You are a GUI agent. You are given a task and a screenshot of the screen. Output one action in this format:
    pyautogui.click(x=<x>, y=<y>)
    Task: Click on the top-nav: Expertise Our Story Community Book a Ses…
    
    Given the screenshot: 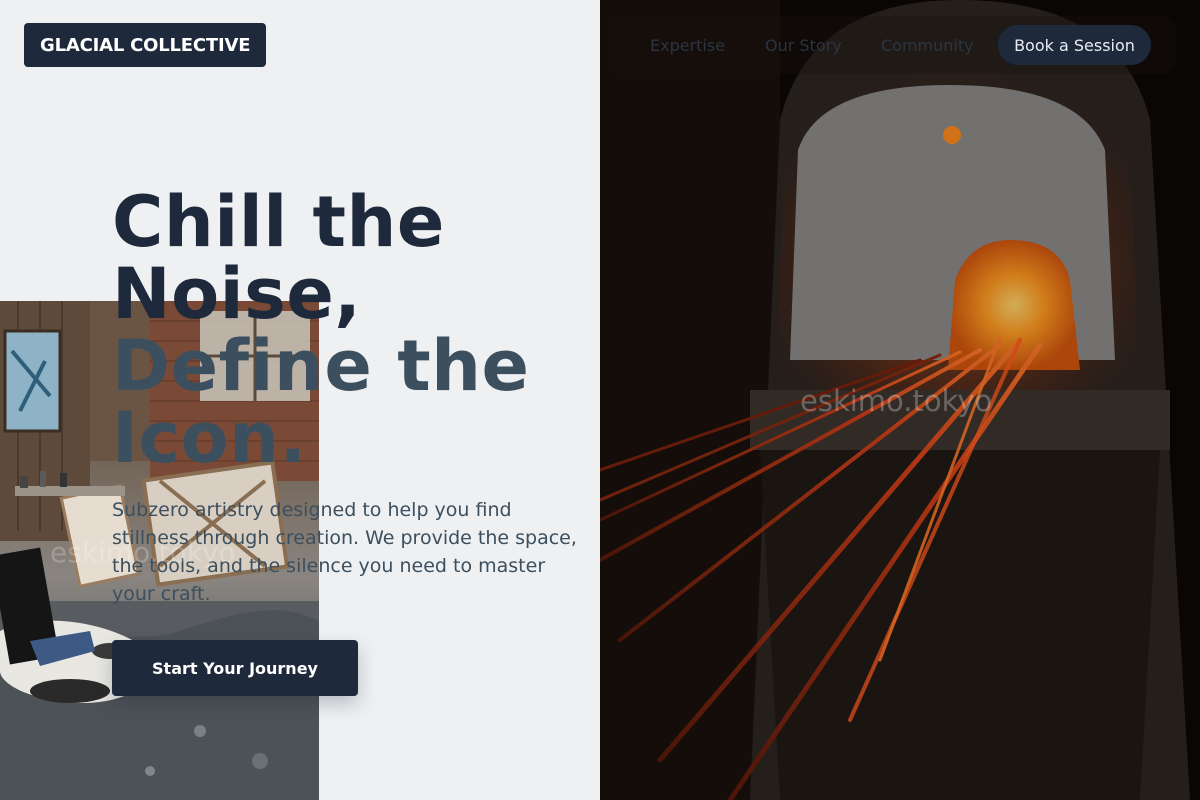 What is the action you would take?
    pyautogui.click(x=893, y=45)
    